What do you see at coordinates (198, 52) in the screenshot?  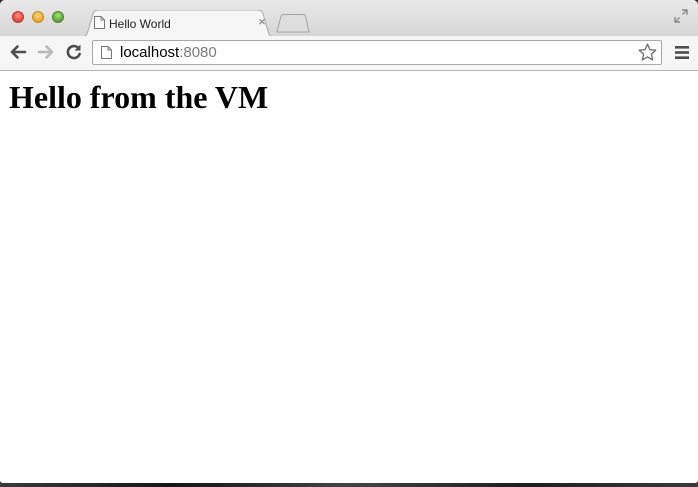 I see `url-port: :8080` at bounding box center [198, 52].